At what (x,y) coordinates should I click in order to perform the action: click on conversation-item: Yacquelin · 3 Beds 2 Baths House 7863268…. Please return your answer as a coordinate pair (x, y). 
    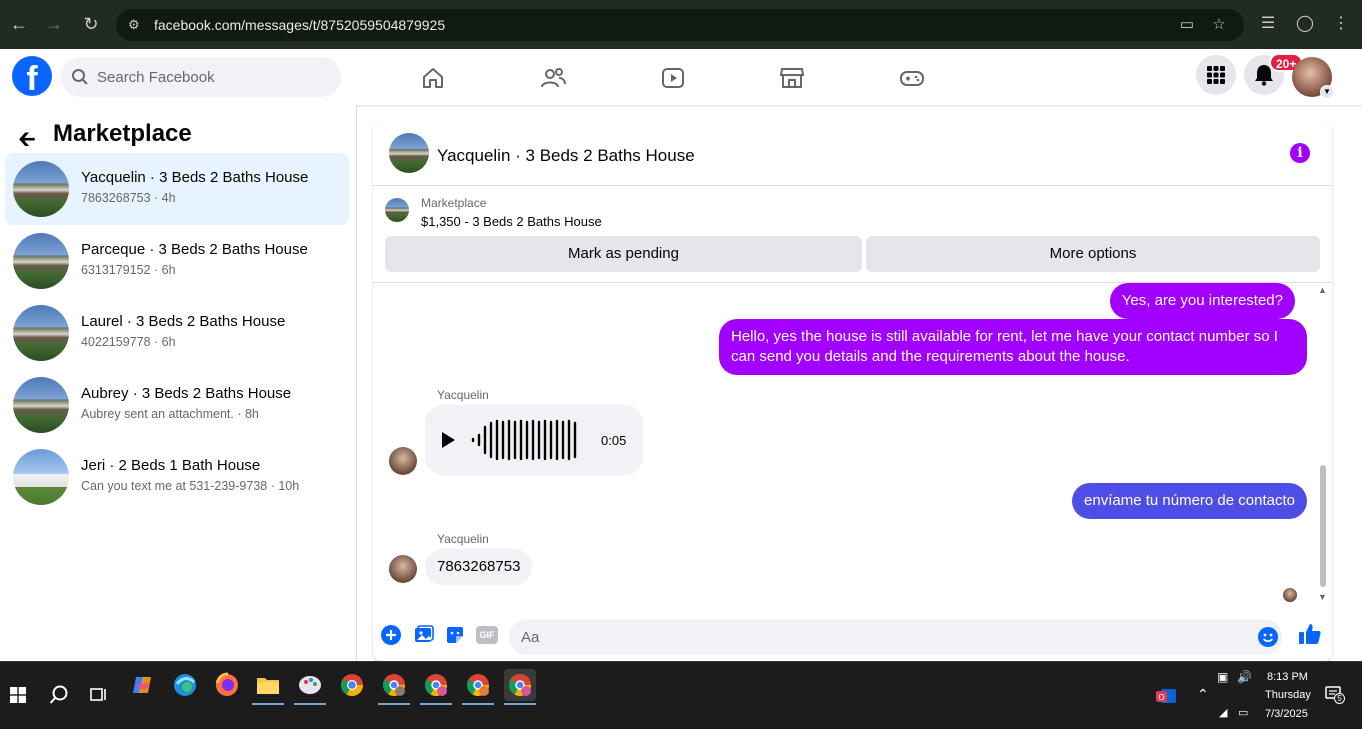
    Looking at the image, I should click on (177, 189).